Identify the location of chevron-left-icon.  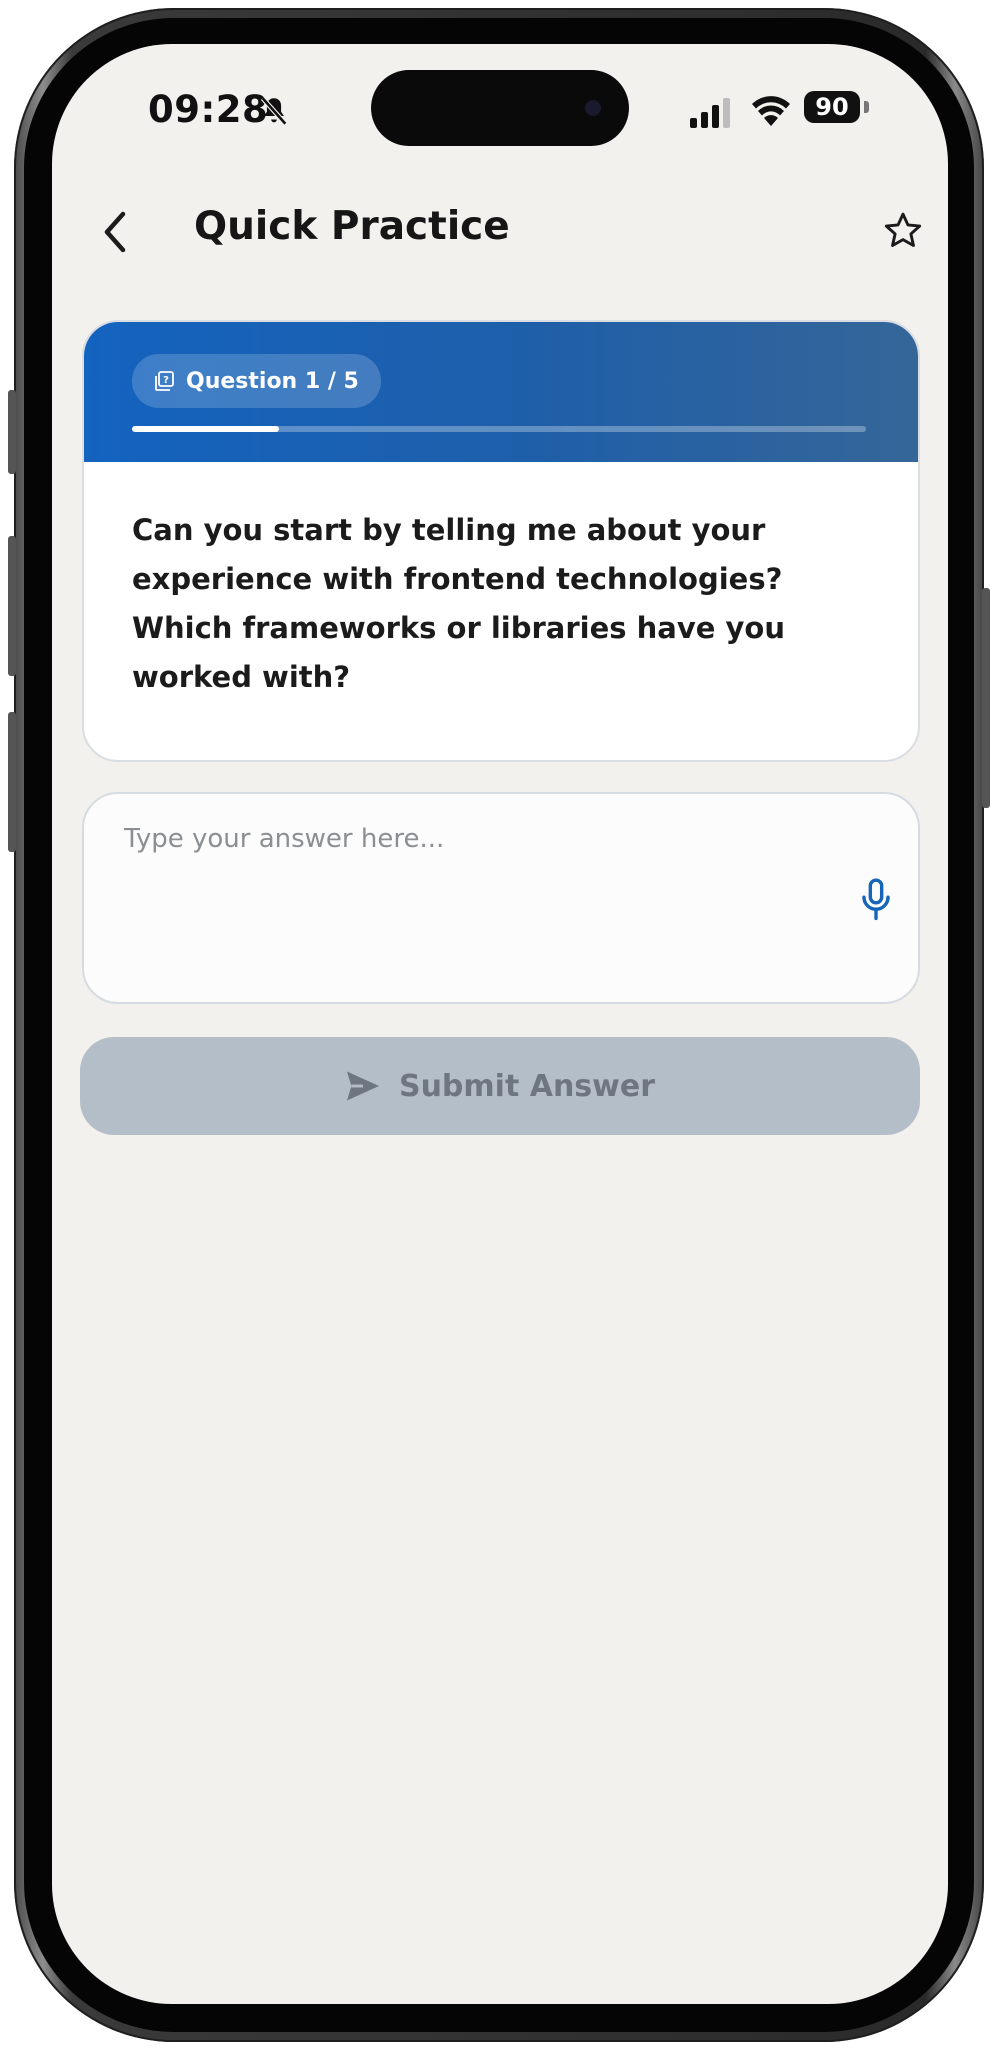
(115, 232).